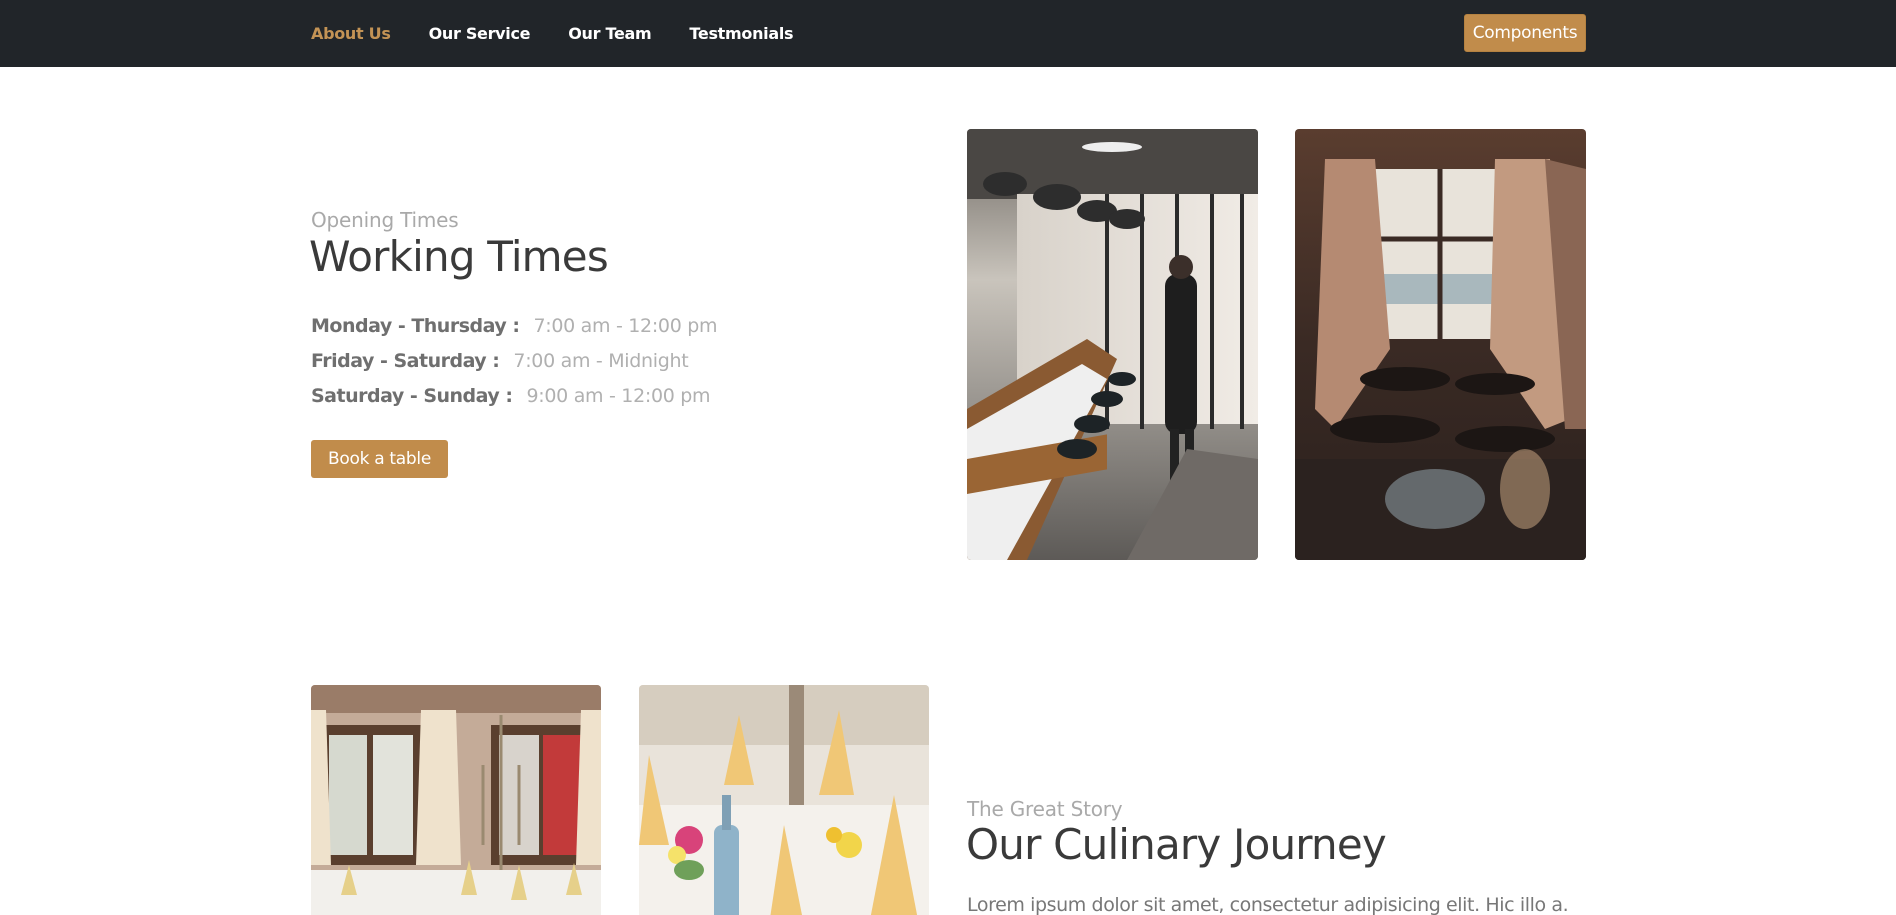 Image resolution: width=1896 pixels, height=915 pixels. I want to click on hours-row: Monday - Thursday : 7:00 am - 12:00 pm, so click(514, 325).